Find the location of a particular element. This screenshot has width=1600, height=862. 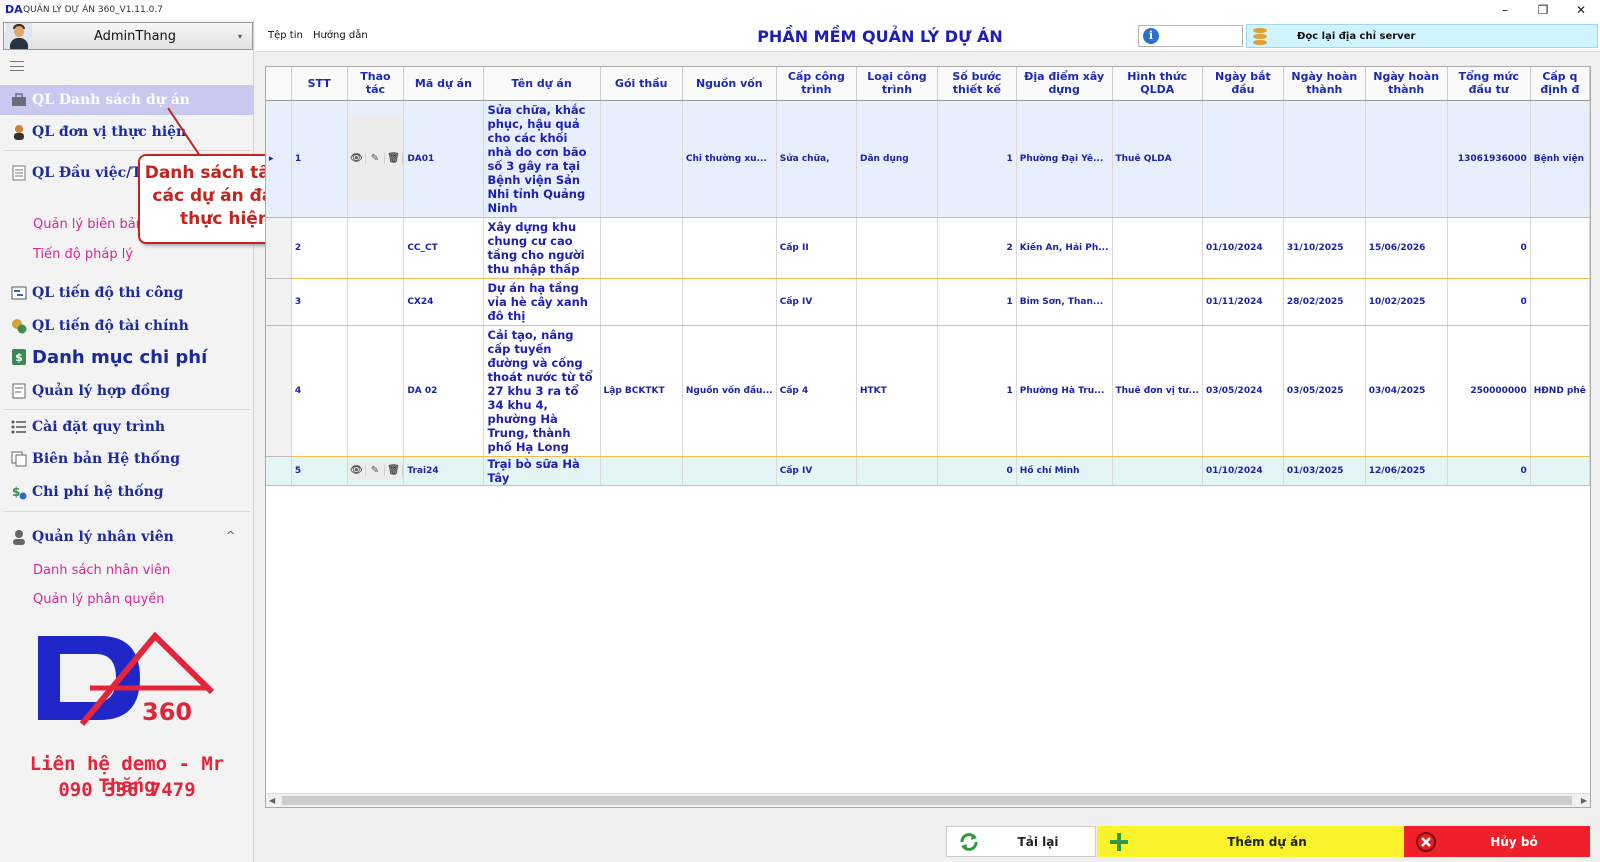

contact-phone: 090 336 7479 is located at coordinates (127, 790).